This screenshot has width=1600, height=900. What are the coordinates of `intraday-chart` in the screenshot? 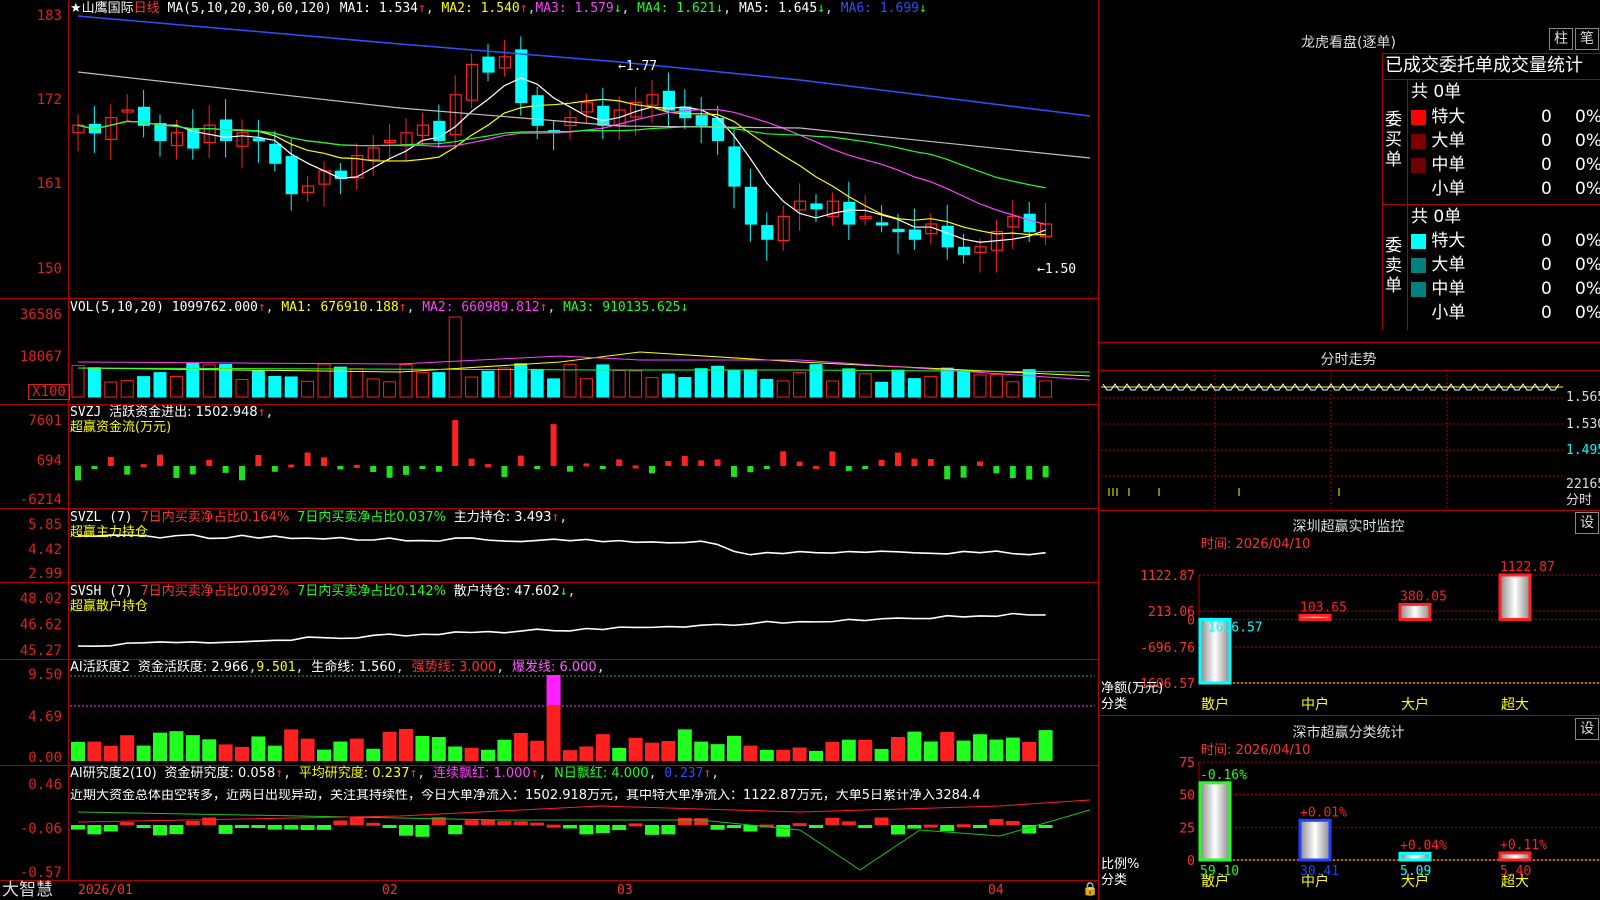 It's located at (1349, 440).